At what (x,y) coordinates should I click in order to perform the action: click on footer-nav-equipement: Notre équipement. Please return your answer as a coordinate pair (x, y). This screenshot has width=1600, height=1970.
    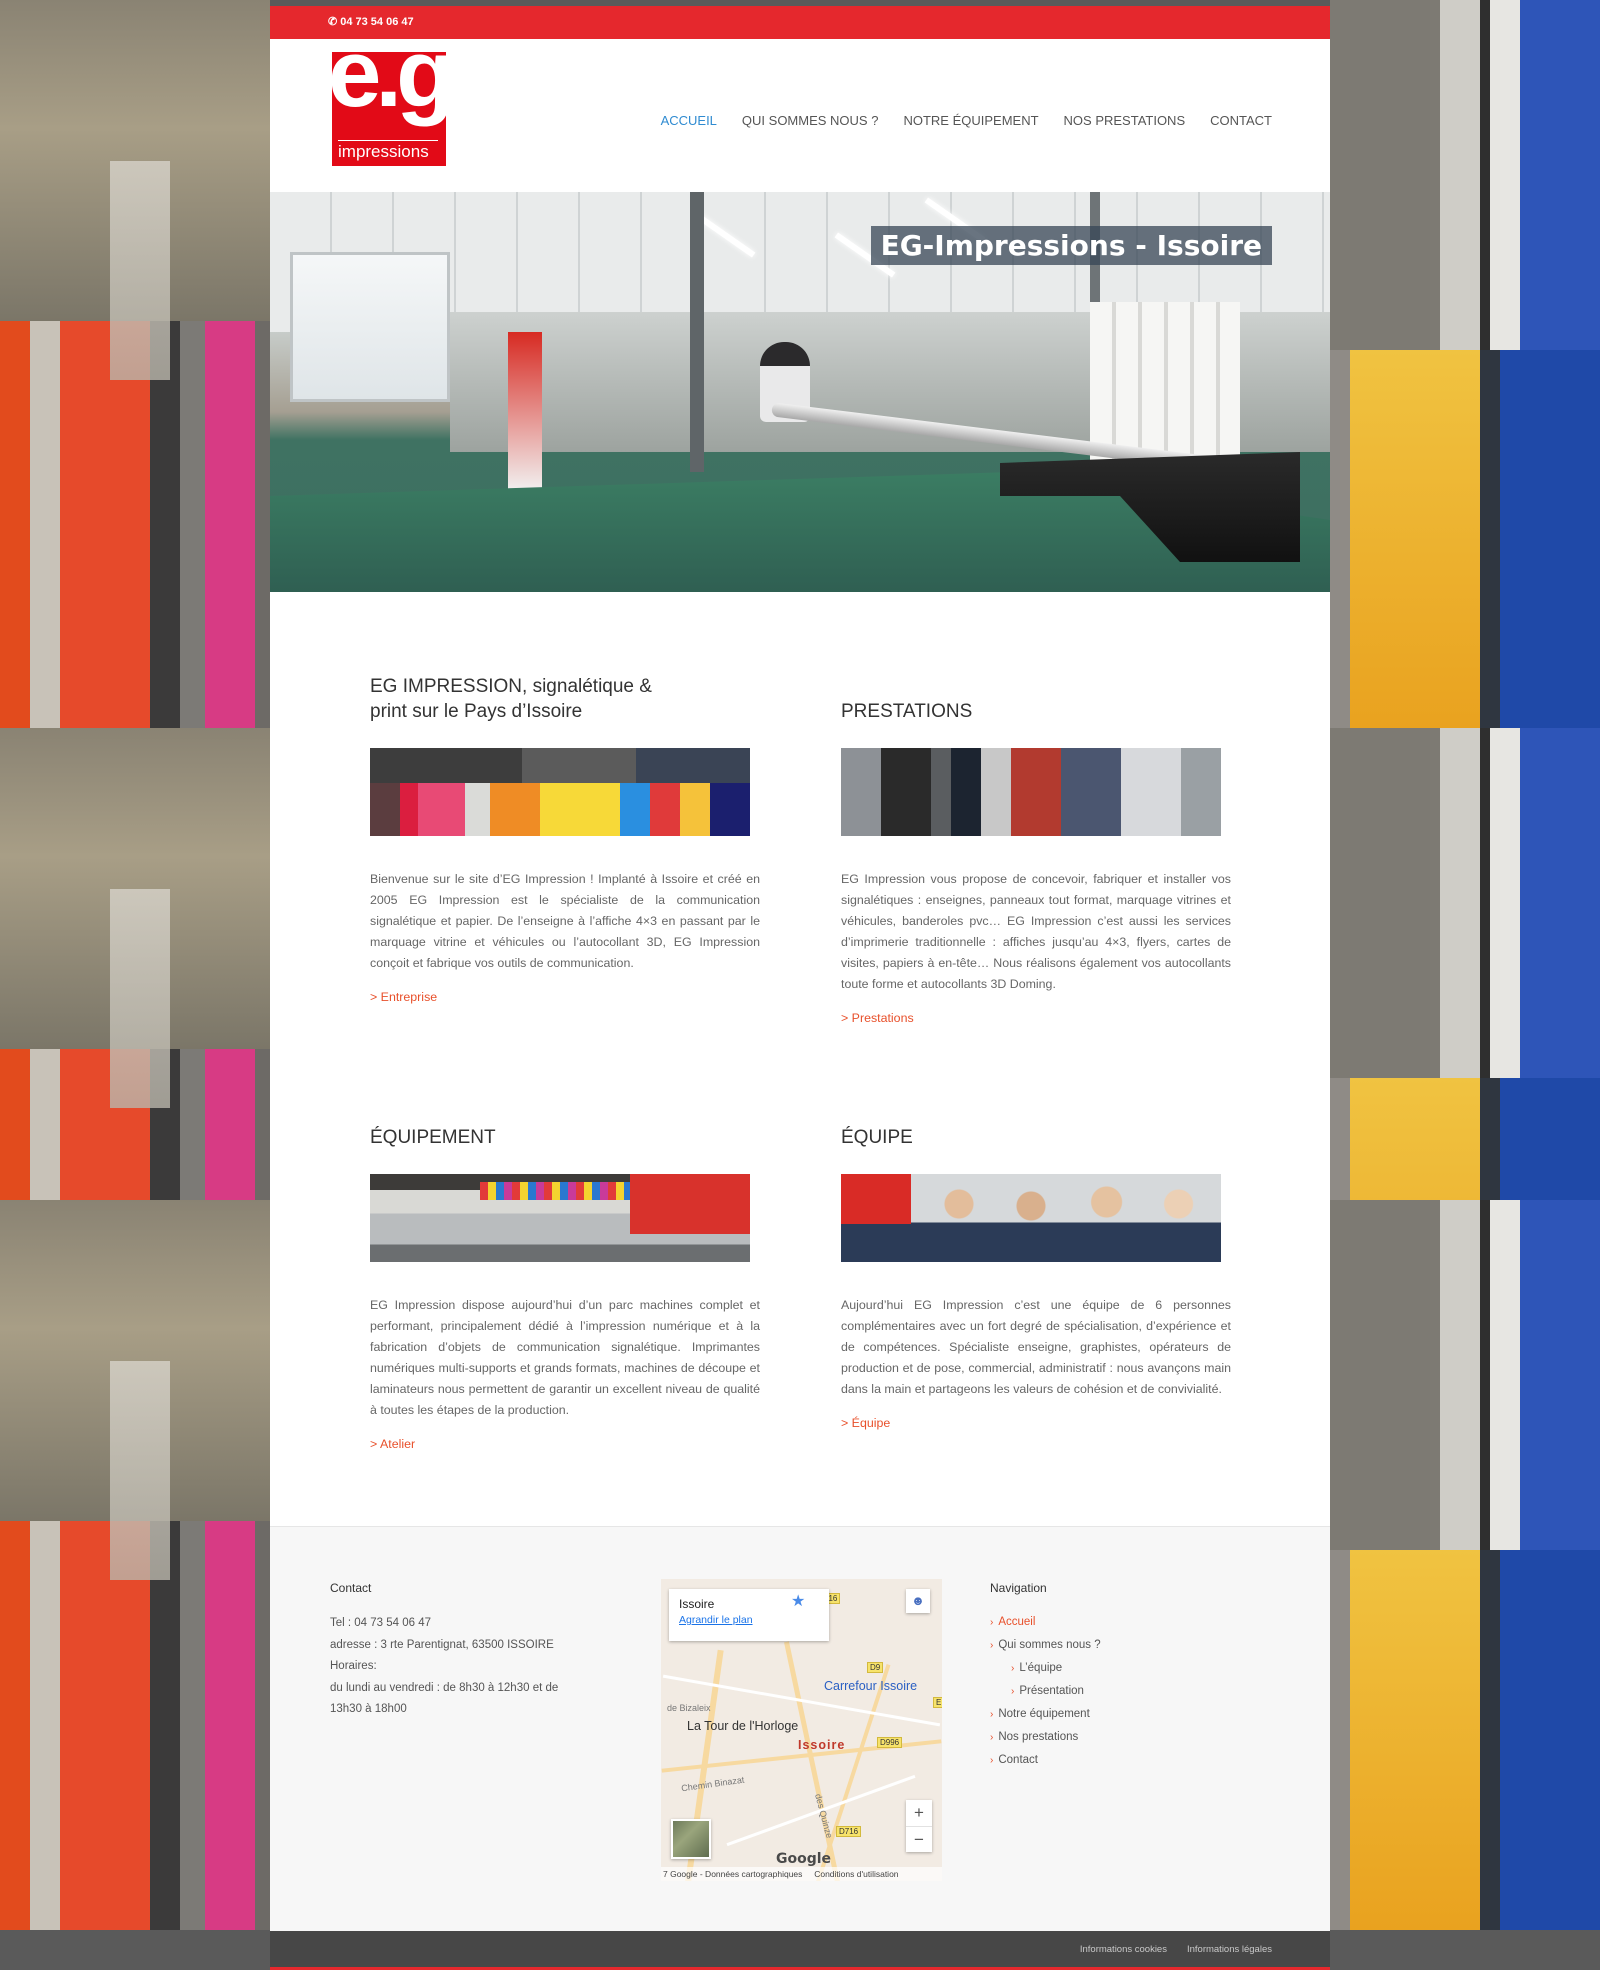
    Looking at the image, I should click on (1043, 1714).